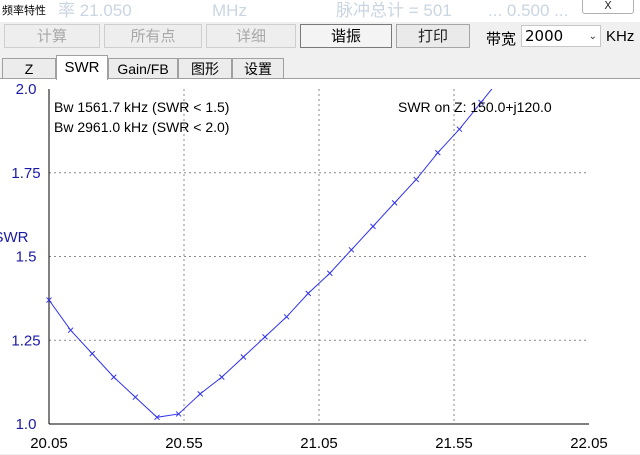 The image size is (640, 455). Describe the element at coordinates (544, 36) in the screenshot. I see `bandwidth-value: 2000` at that location.